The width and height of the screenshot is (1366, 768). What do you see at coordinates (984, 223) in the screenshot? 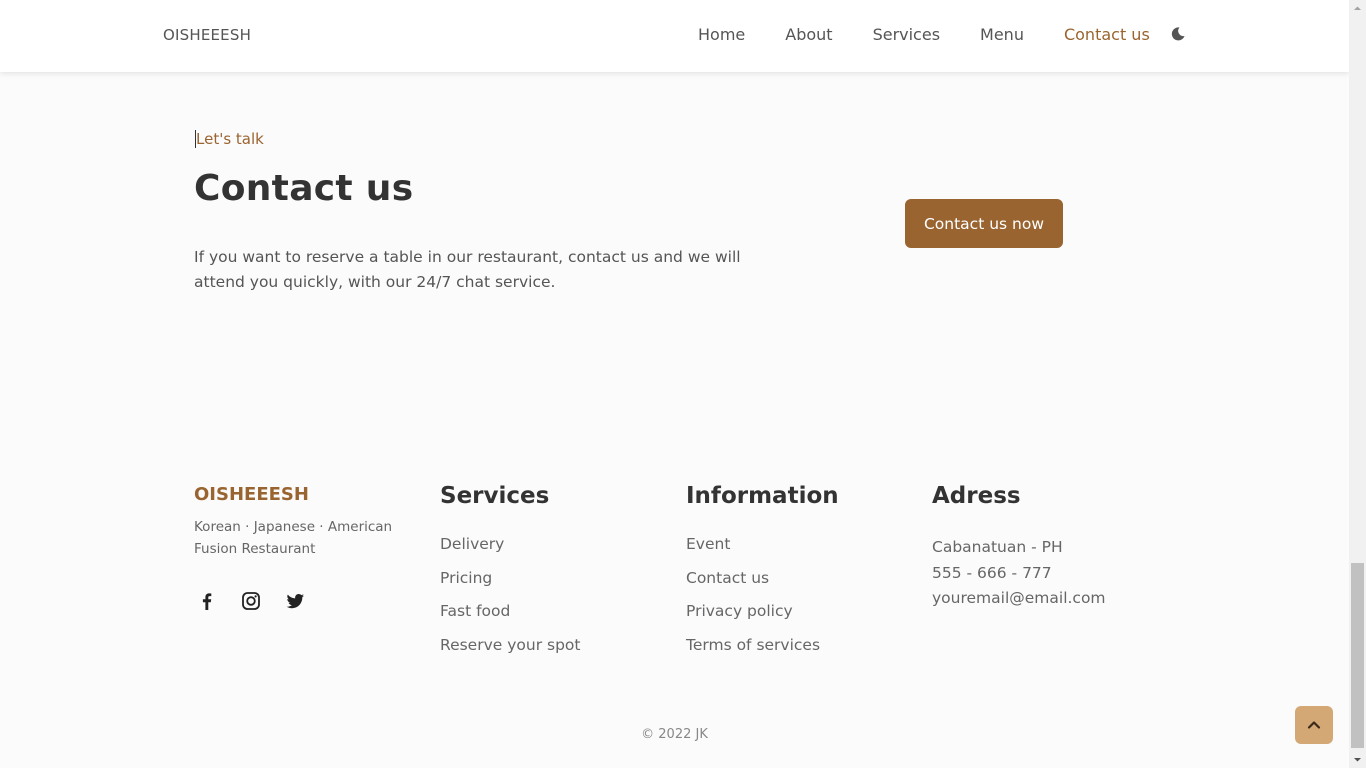
I see `contact-us-now-button: Contact us now` at bounding box center [984, 223].